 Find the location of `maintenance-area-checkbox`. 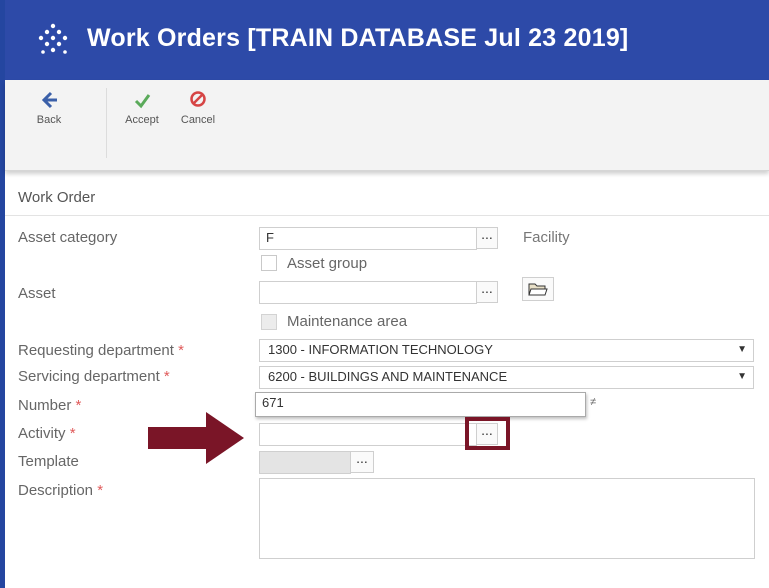

maintenance-area-checkbox is located at coordinates (269, 322).